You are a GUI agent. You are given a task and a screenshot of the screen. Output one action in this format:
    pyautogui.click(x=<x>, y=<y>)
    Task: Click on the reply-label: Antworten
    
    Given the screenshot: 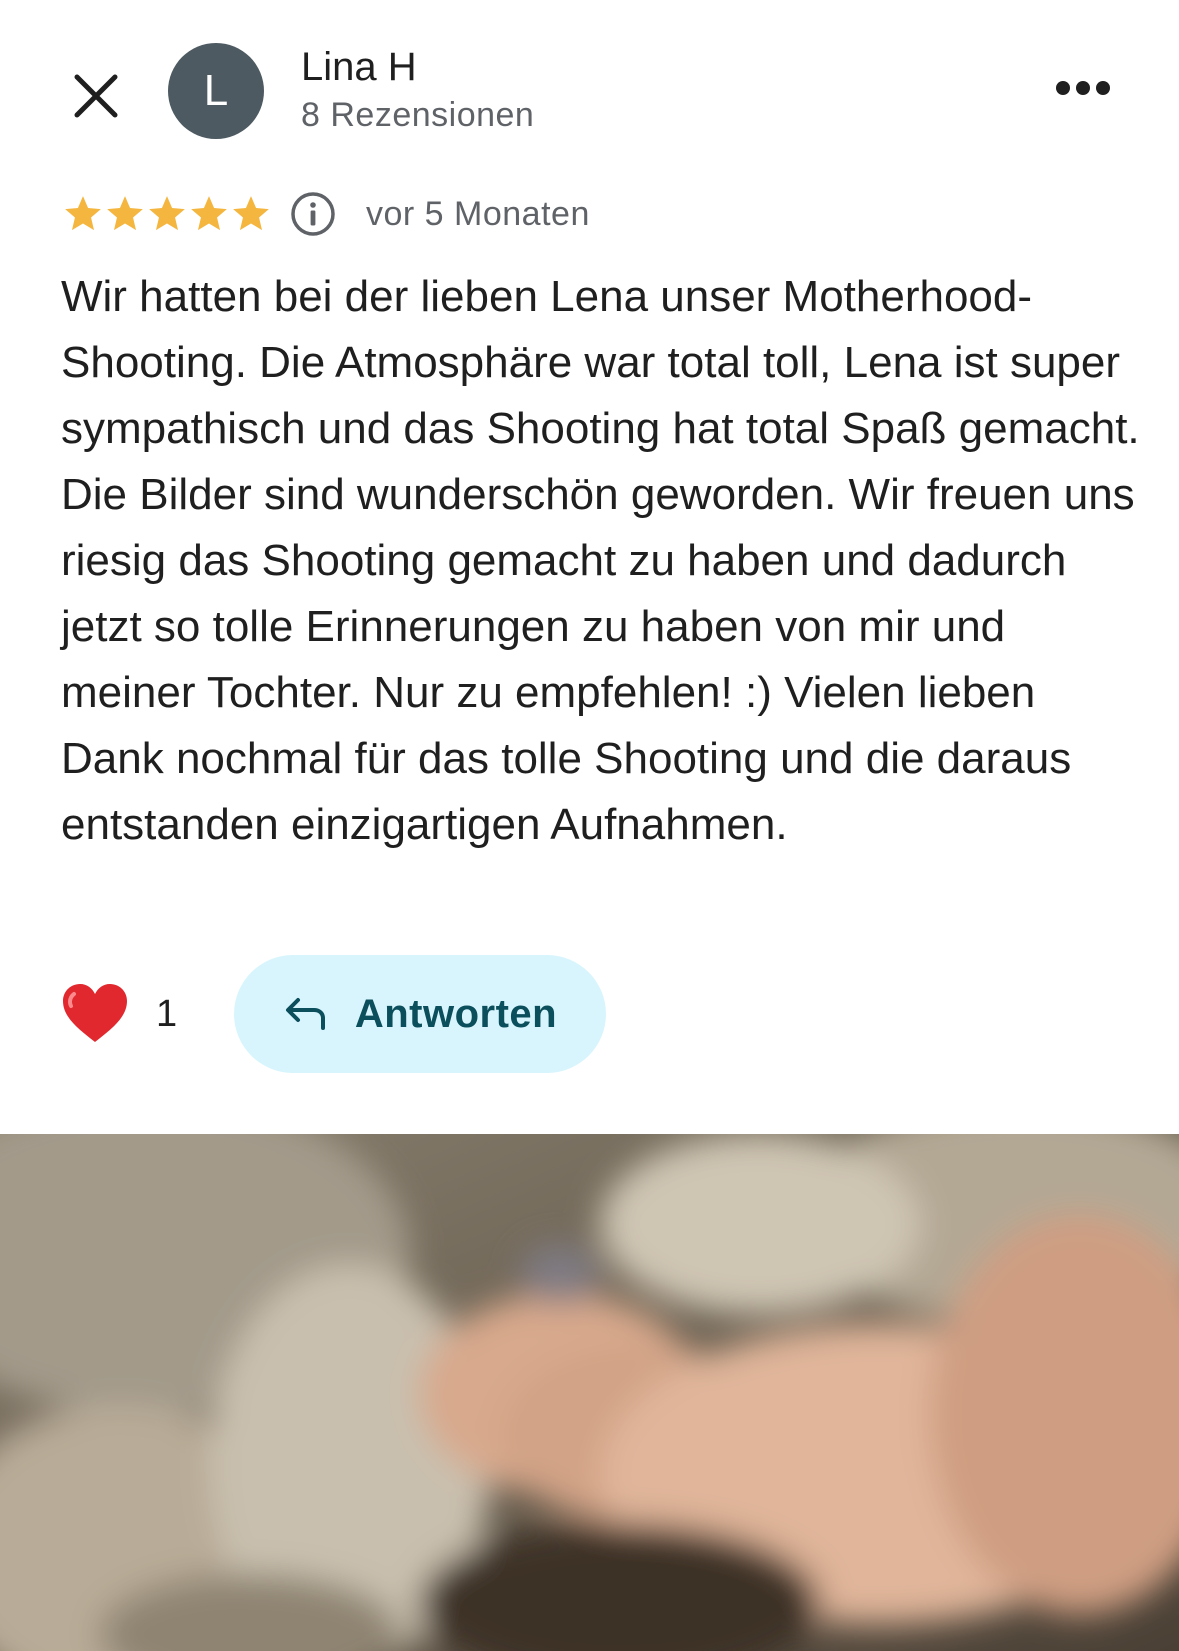 What is the action you would take?
    pyautogui.click(x=456, y=1013)
    